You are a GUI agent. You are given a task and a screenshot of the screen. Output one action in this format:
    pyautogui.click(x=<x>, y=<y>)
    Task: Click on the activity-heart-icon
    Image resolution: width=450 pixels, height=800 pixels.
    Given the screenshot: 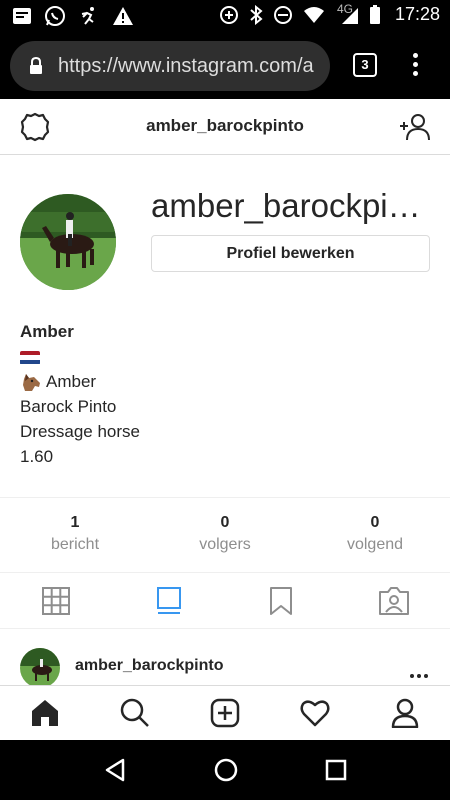 What is the action you would take?
    pyautogui.click(x=315, y=713)
    